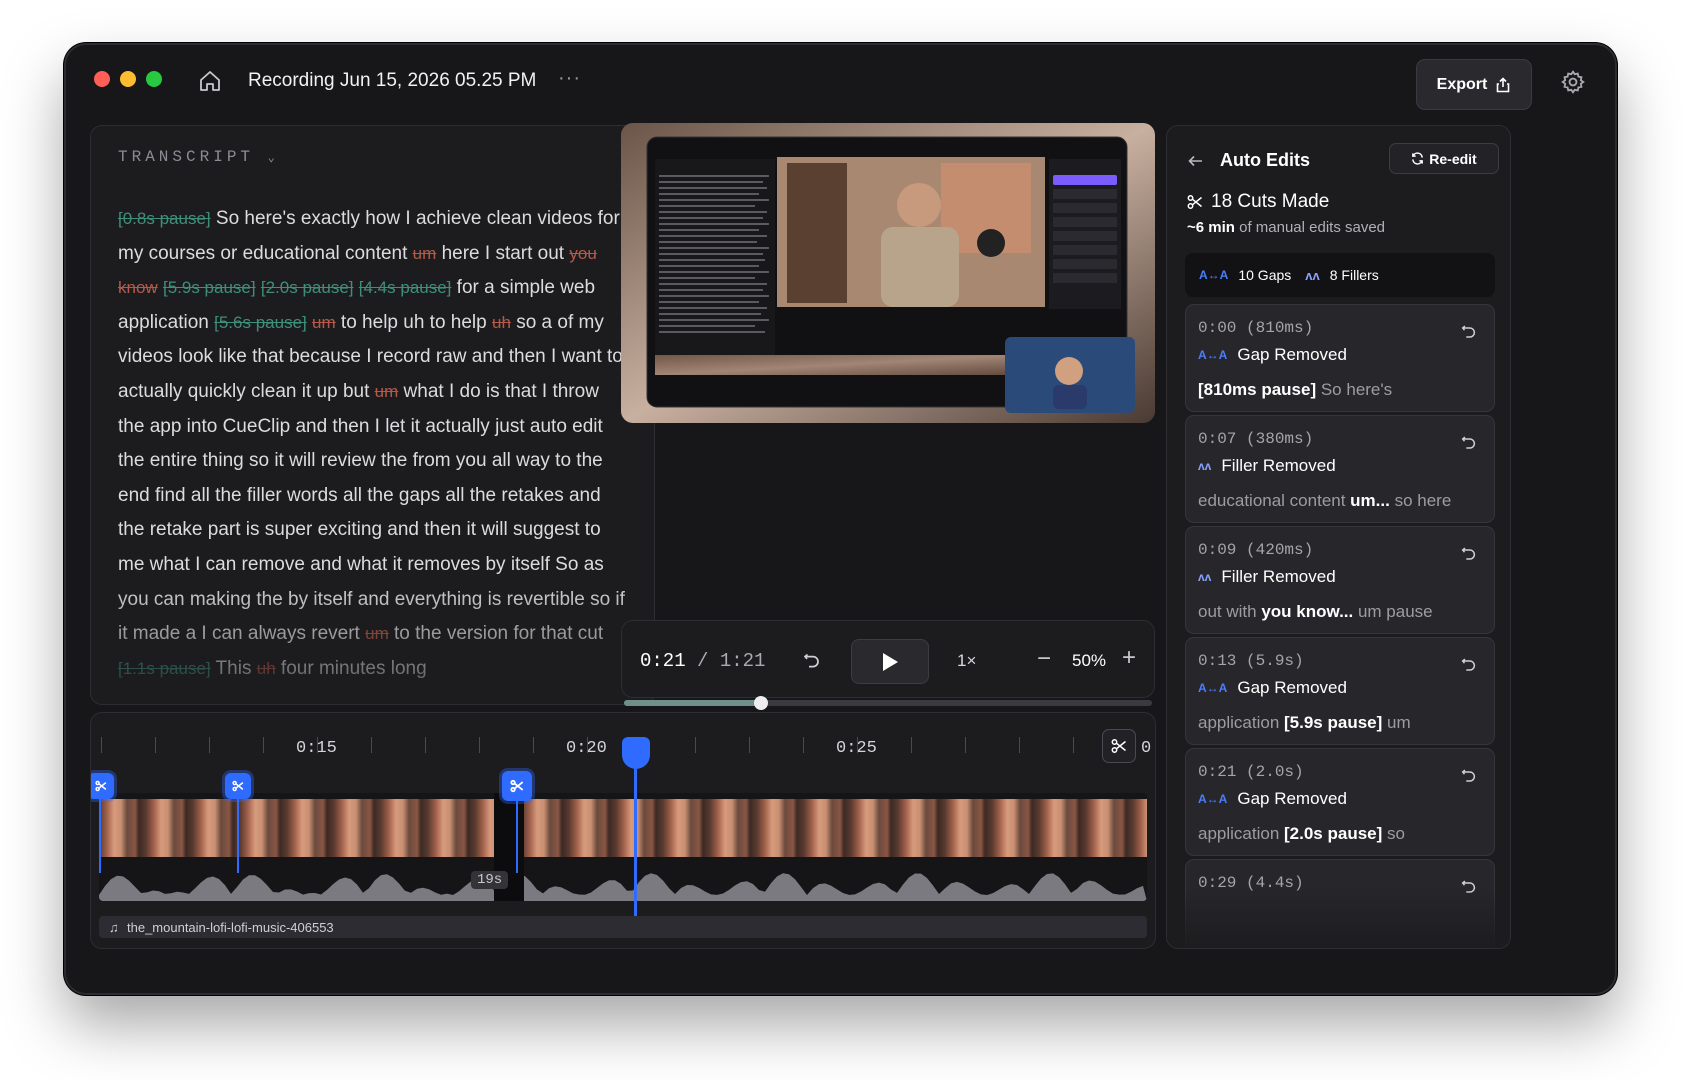 The width and height of the screenshot is (1683, 1080). I want to click on music-track: ♫ the_mountain-lofi-lofi-music-406553, so click(623, 927).